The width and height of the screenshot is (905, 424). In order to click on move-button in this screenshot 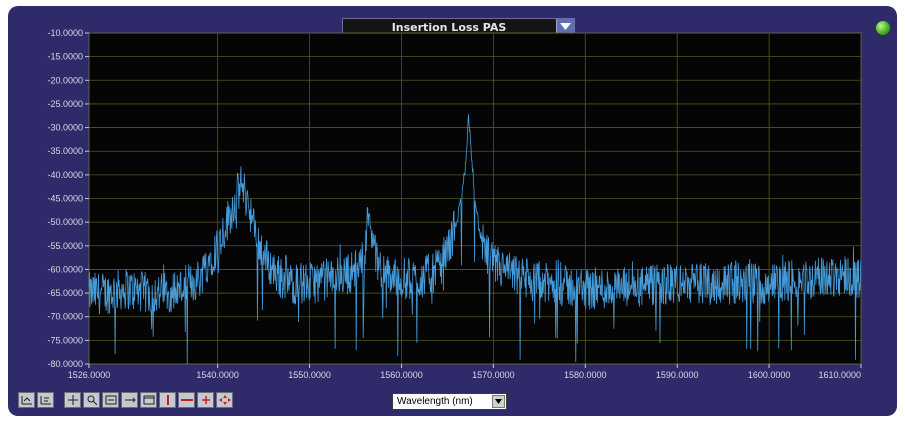, I will do `click(224, 400)`.